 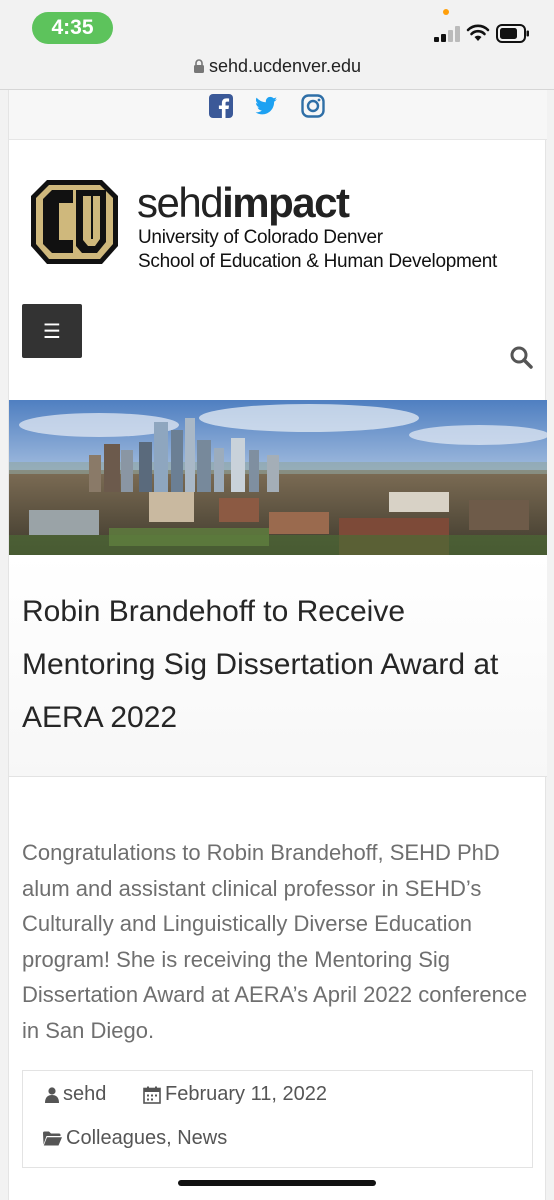 I want to click on menu-button: ☰, so click(x=52, y=331).